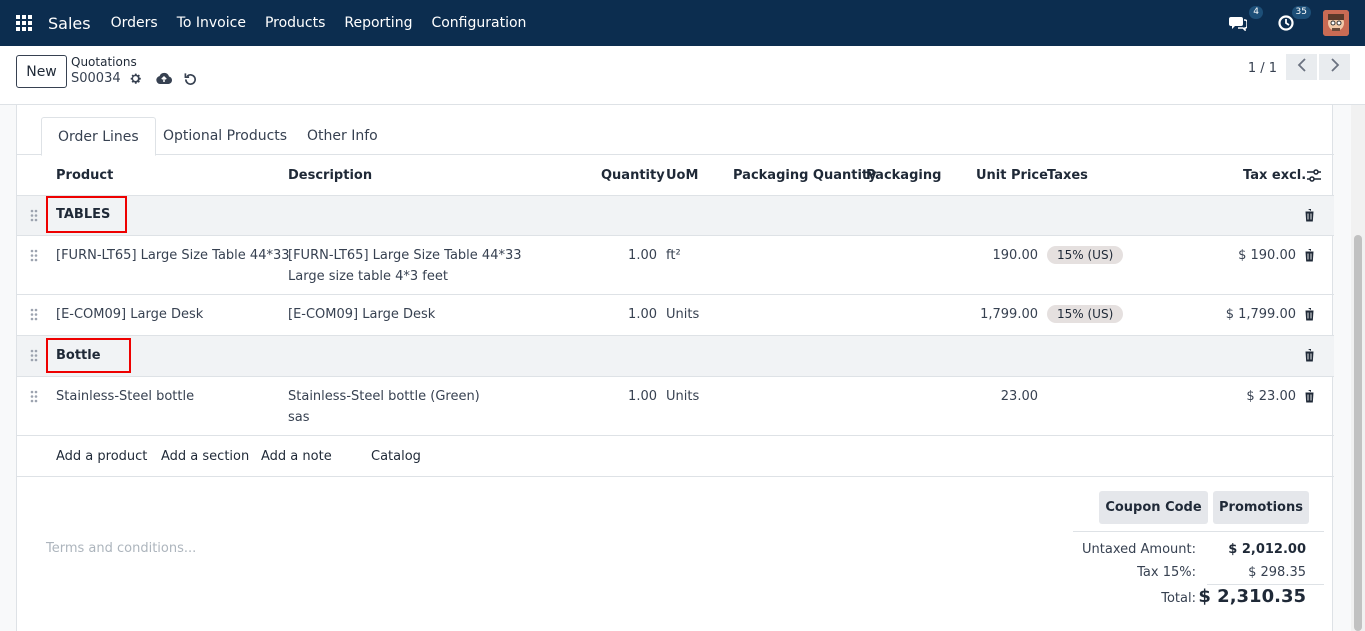 The width and height of the screenshot is (1365, 631). Describe the element at coordinates (1277, 572) in the screenshot. I see `tax-amount: $ 298.35` at that location.